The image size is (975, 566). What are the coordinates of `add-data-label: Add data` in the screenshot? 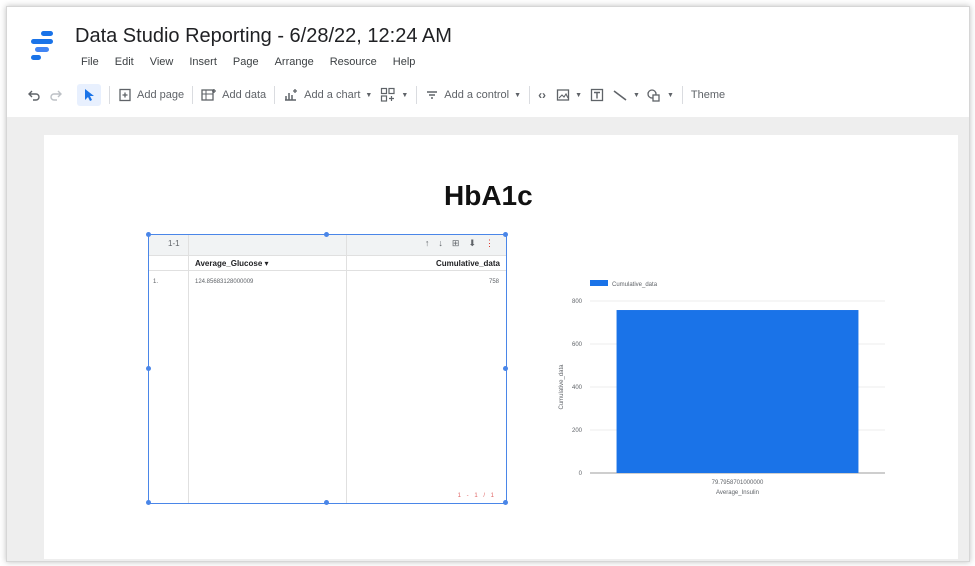 It's located at (244, 95).